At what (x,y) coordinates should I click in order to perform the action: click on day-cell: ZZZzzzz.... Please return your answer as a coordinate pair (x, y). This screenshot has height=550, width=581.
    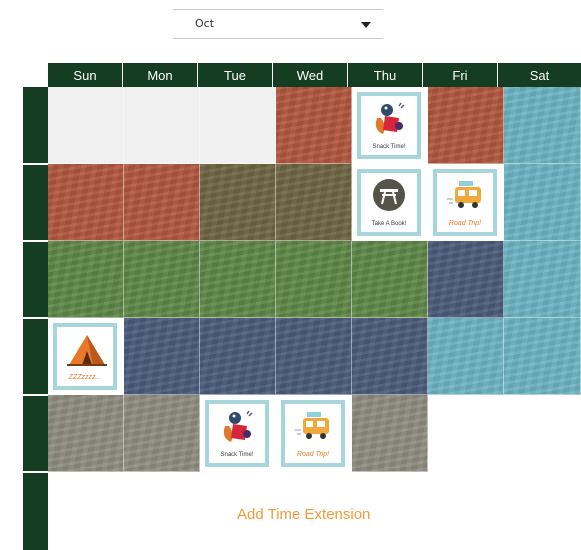
    Looking at the image, I should click on (86, 356).